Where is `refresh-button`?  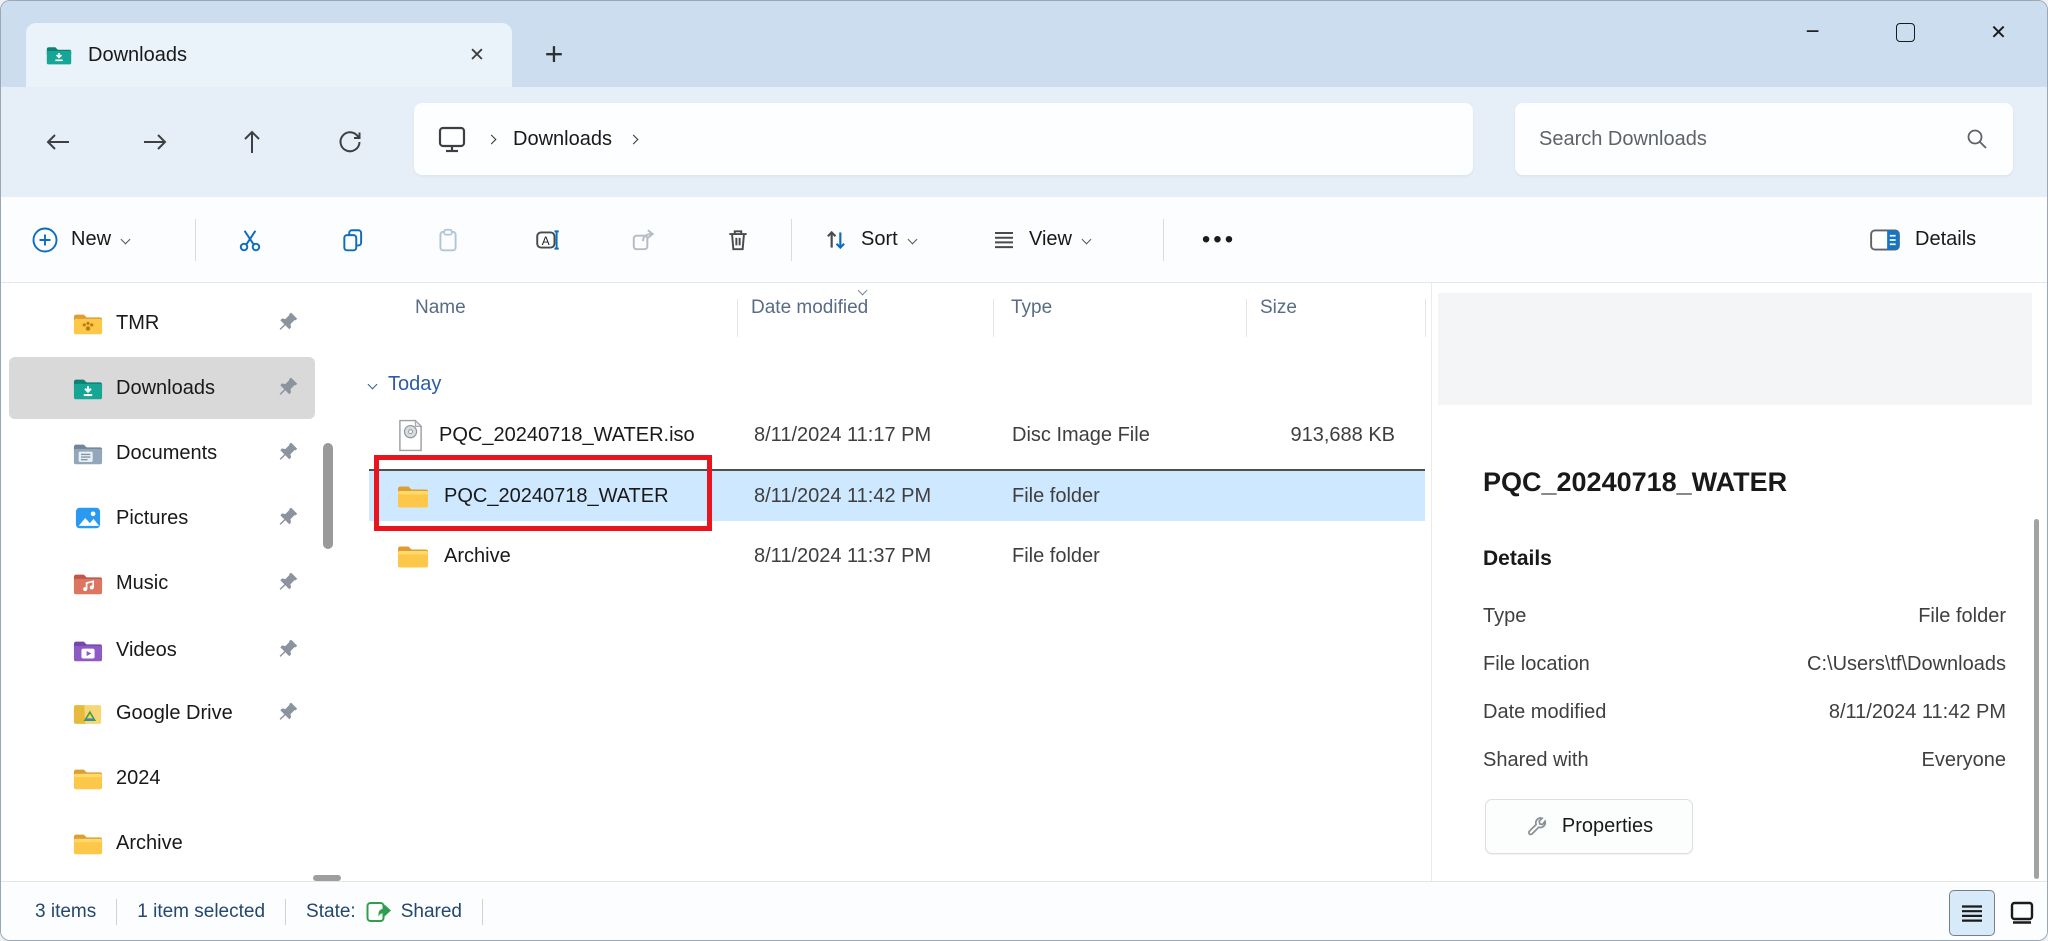 refresh-button is located at coordinates (350, 142).